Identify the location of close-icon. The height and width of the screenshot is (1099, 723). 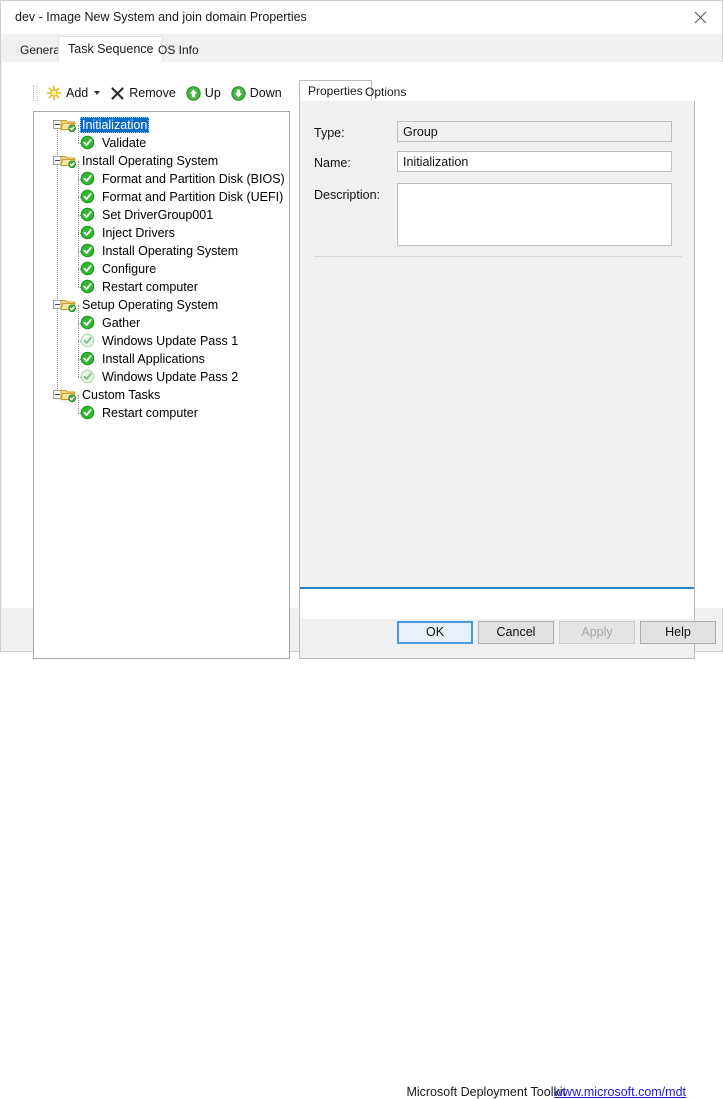
(700, 17).